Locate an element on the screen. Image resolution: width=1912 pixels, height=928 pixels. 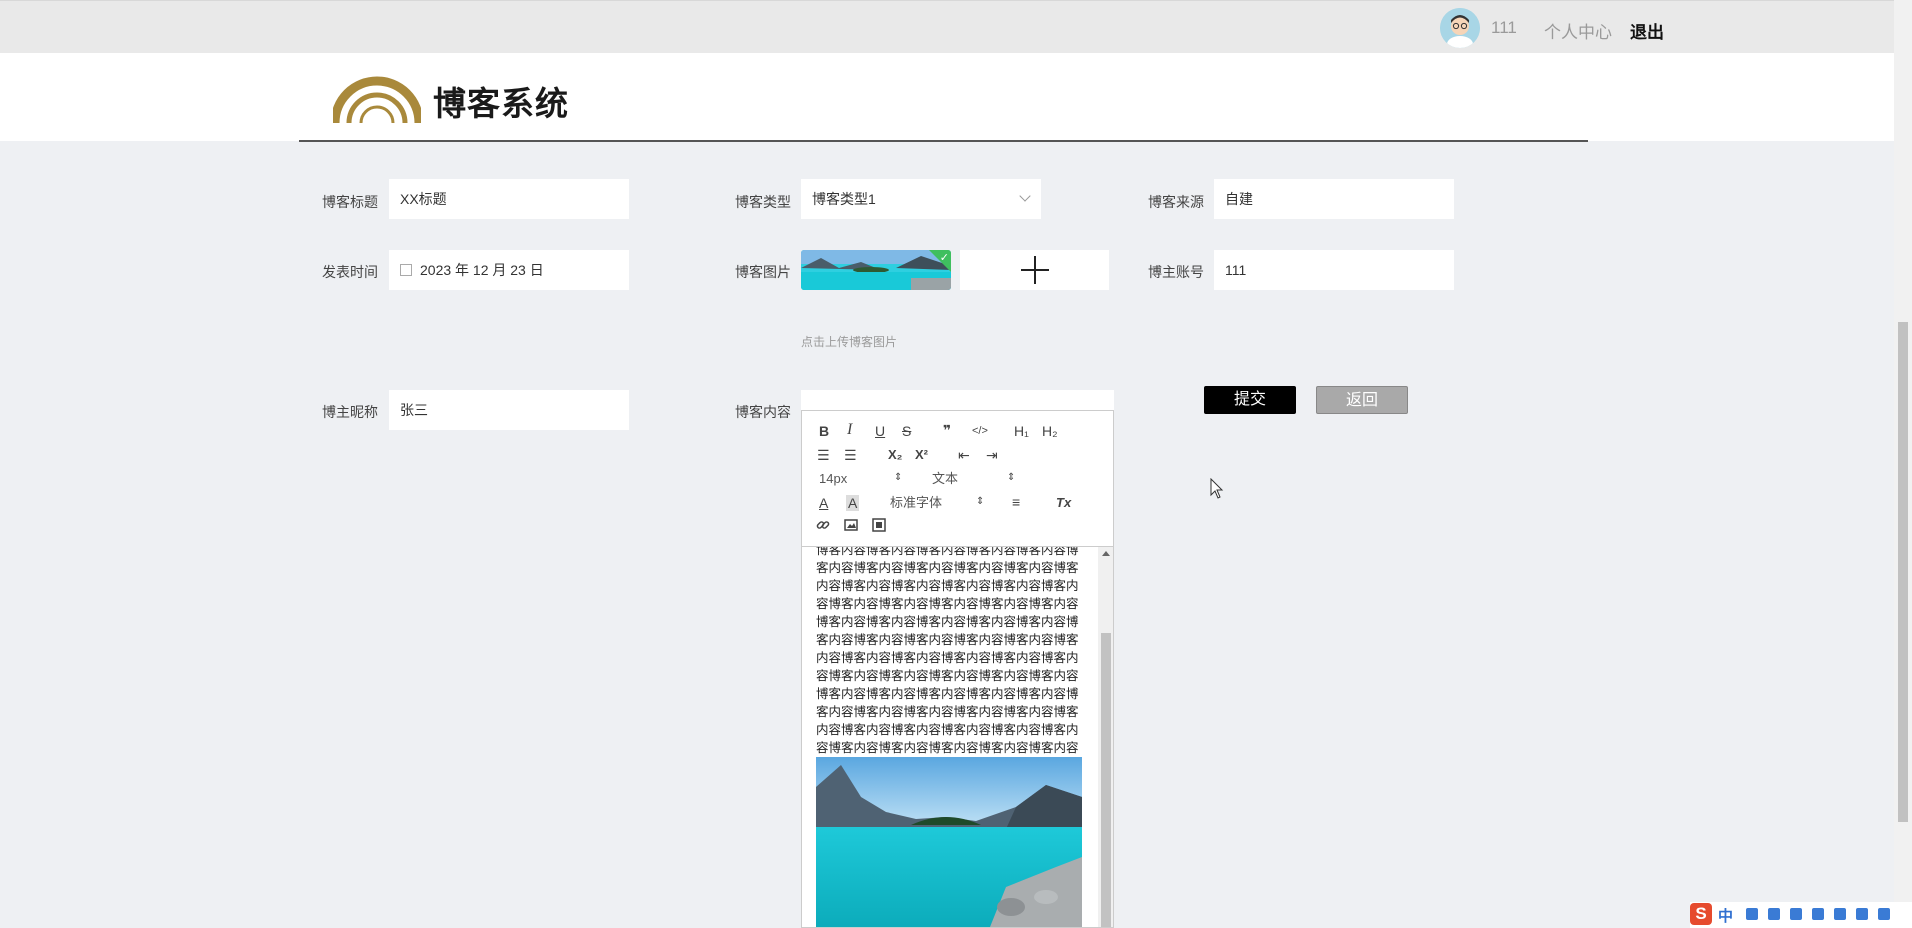
avatar-icon is located at coordinates (1460, 28).